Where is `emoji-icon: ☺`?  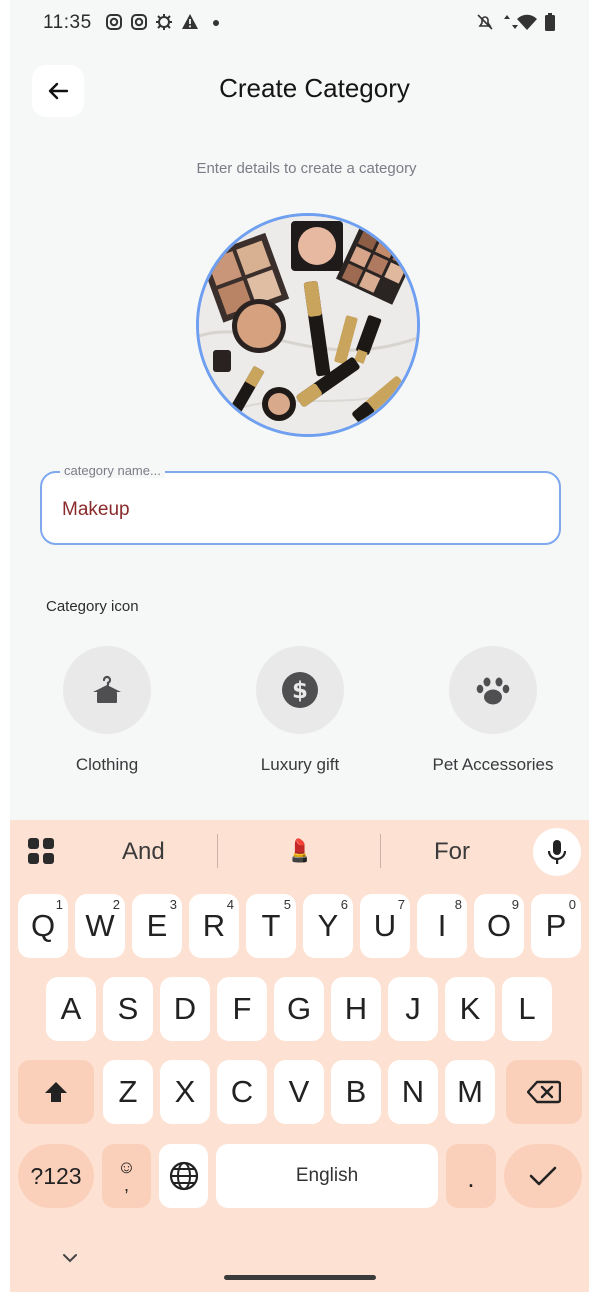
emoji-icon: ☺ is located at coordinates (126, 1167).